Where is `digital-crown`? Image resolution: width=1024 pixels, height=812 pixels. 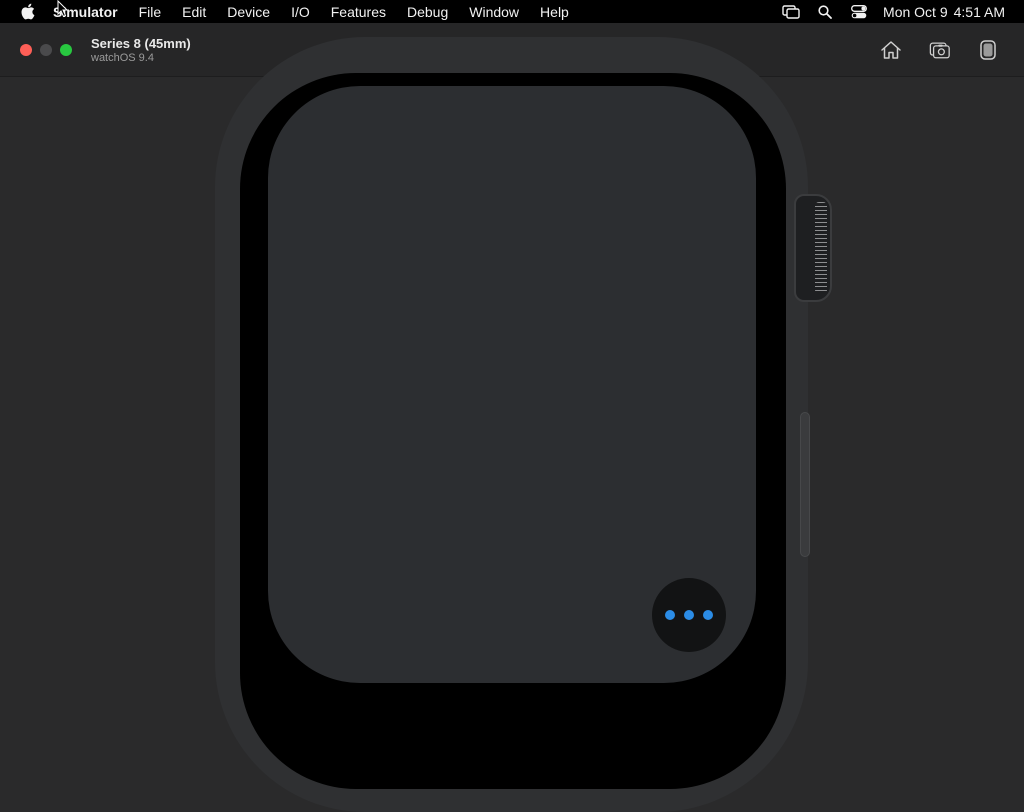 digital-crown is located at coordinates (813, 248).